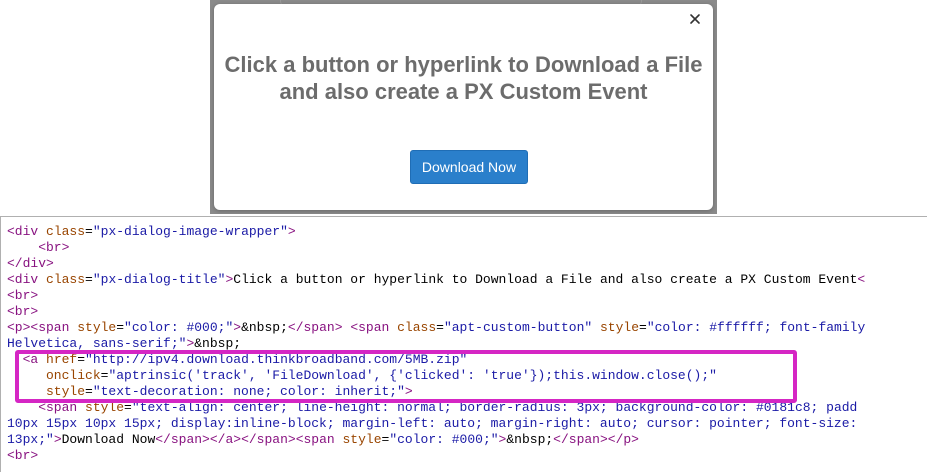  I want to click on code-line: <div class="px-dialog-image-wrapper">, so click(436, 232).